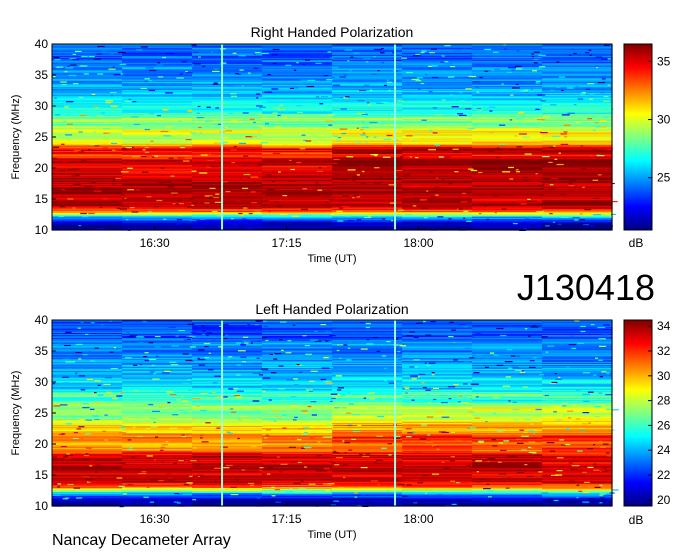 This screenshot has height=552, width=680. What do you see at coordinates (664, 401) in the screenshot?
I see `colorbar-tick-label: 28` at bounding box center [664, 401].